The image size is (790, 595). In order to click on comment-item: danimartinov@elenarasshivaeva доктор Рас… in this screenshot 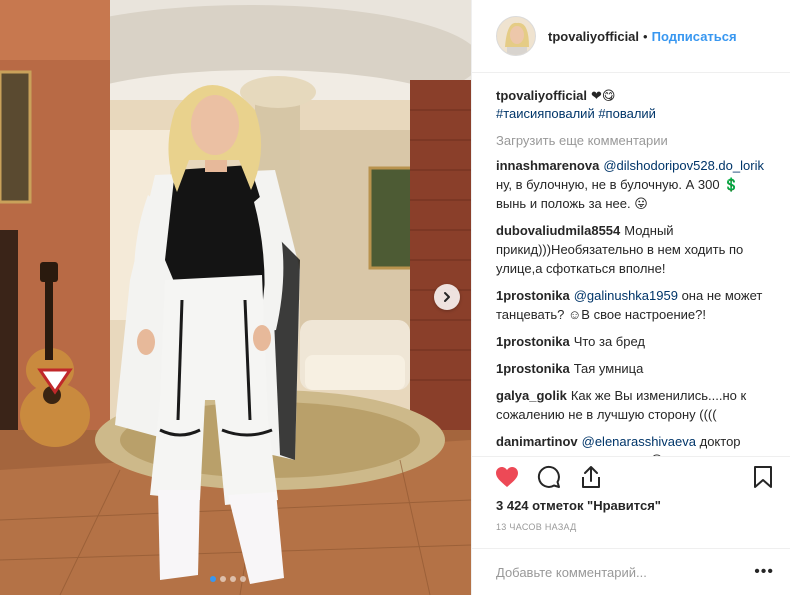, I will do `click(631, 444)`.